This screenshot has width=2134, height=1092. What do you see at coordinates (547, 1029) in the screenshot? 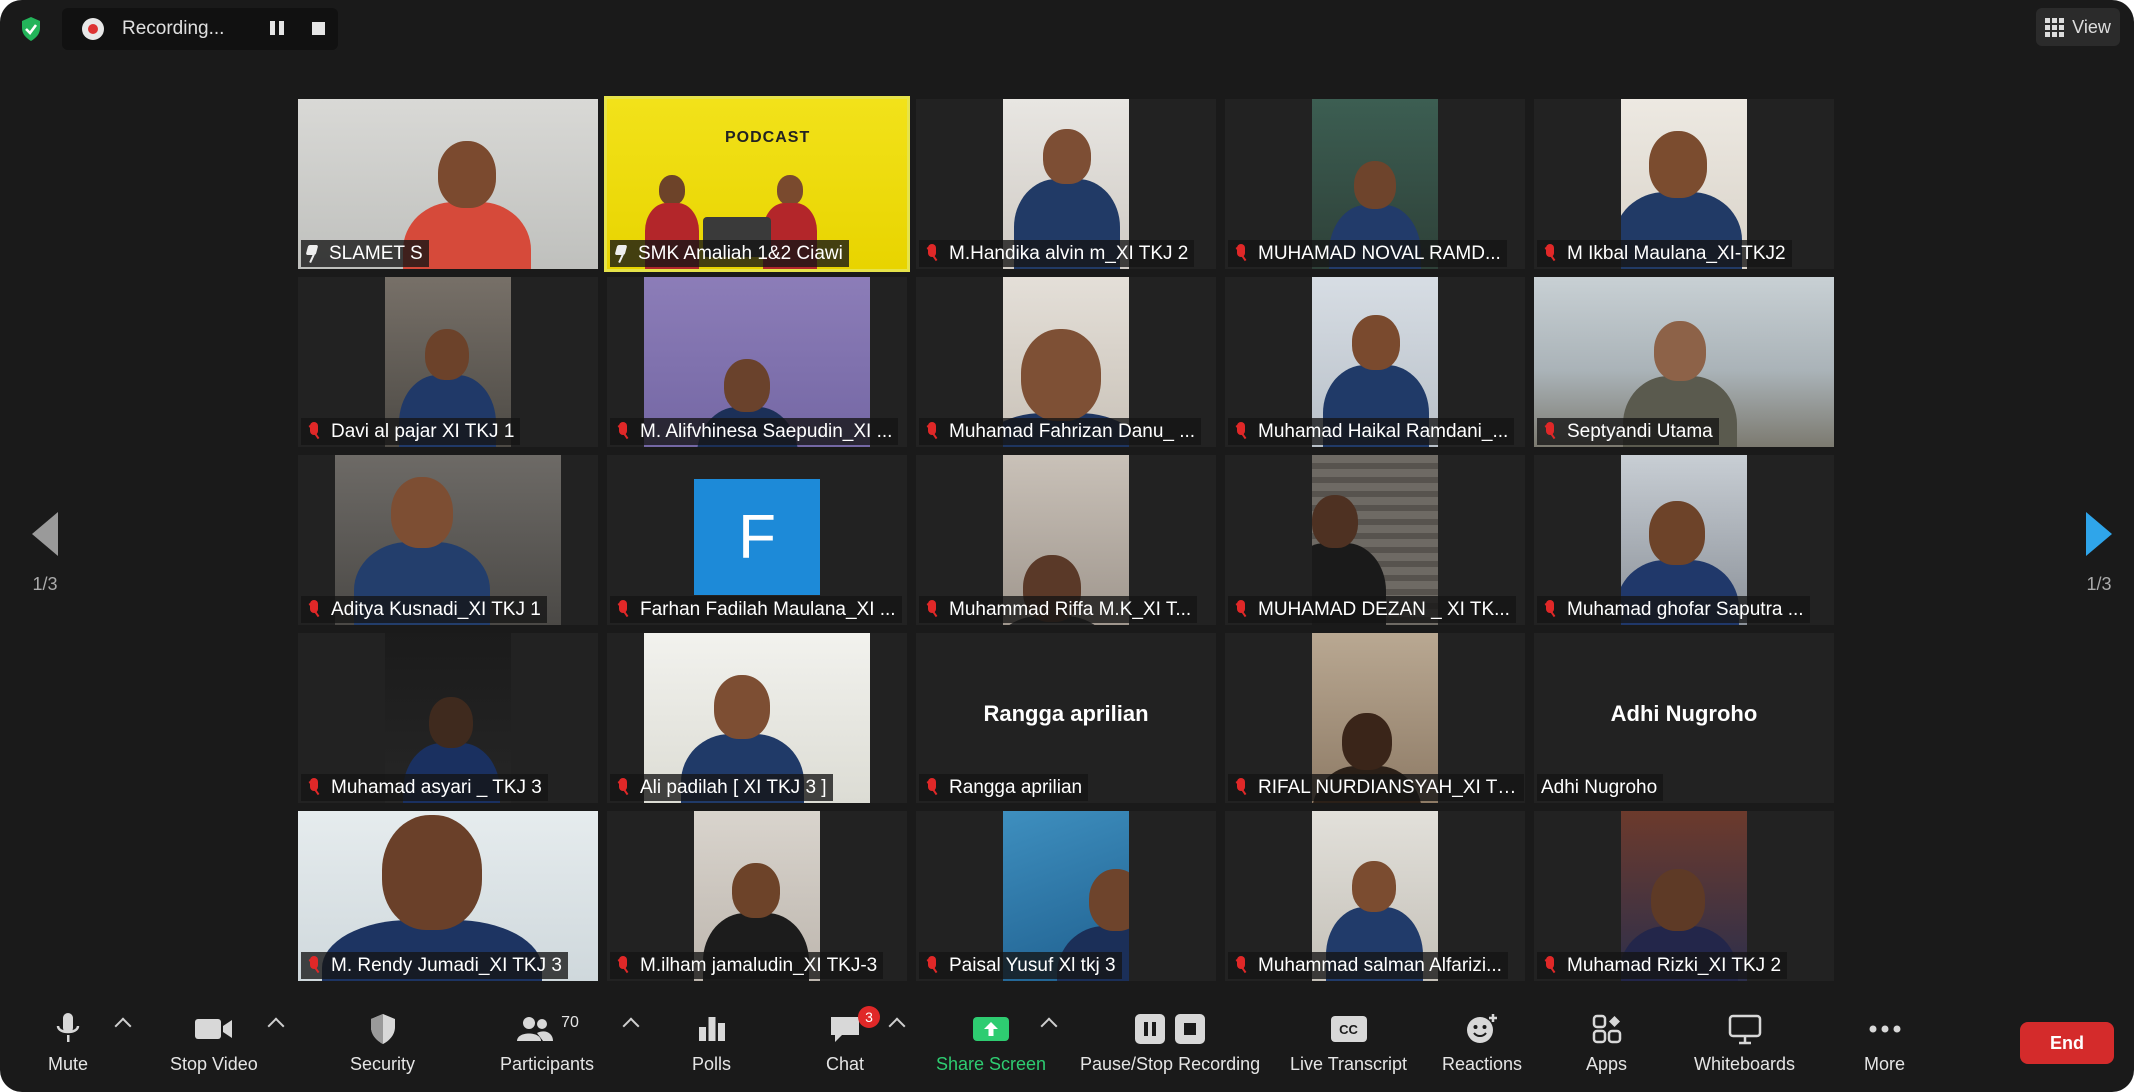
I see `participants-icon-group: 70` at bounding box center [547, 1029].